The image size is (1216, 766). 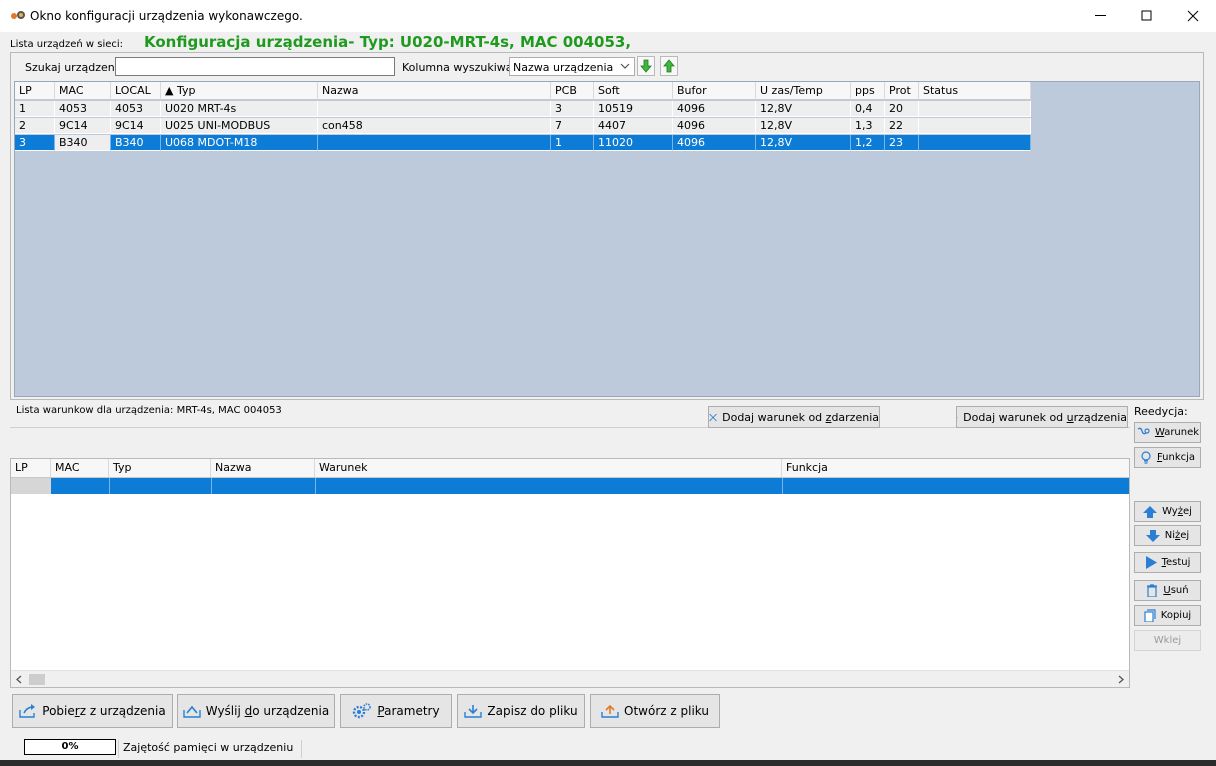 What do you see at coordinates (434, 91) in the screenshot?
I see `col-header-nazwa: Nazwa` at bounding box center [434, 91].